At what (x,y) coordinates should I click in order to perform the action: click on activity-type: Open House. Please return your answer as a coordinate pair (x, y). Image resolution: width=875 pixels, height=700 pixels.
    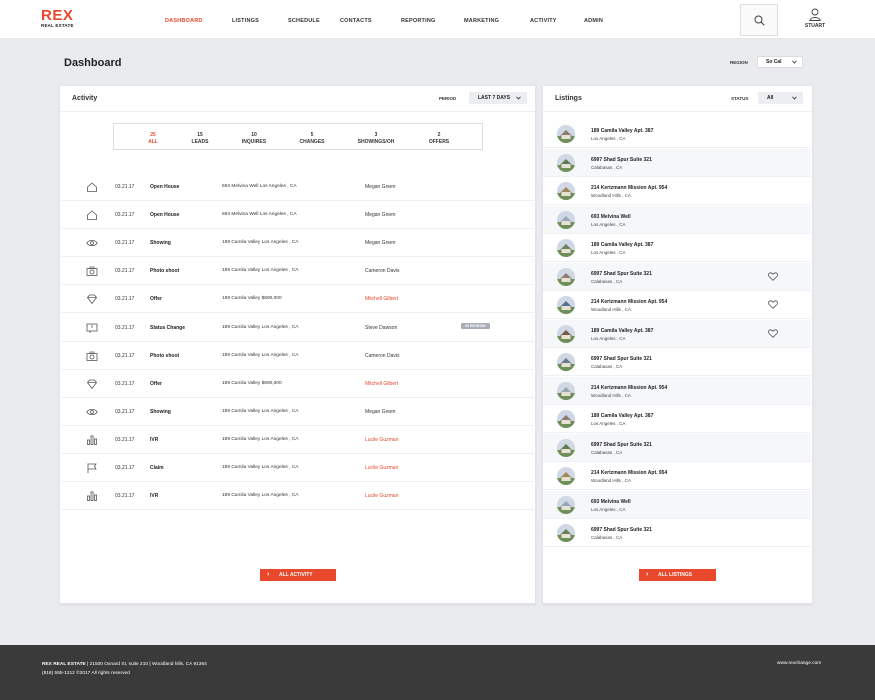
    Looking at the image, I should click on (165, 187).